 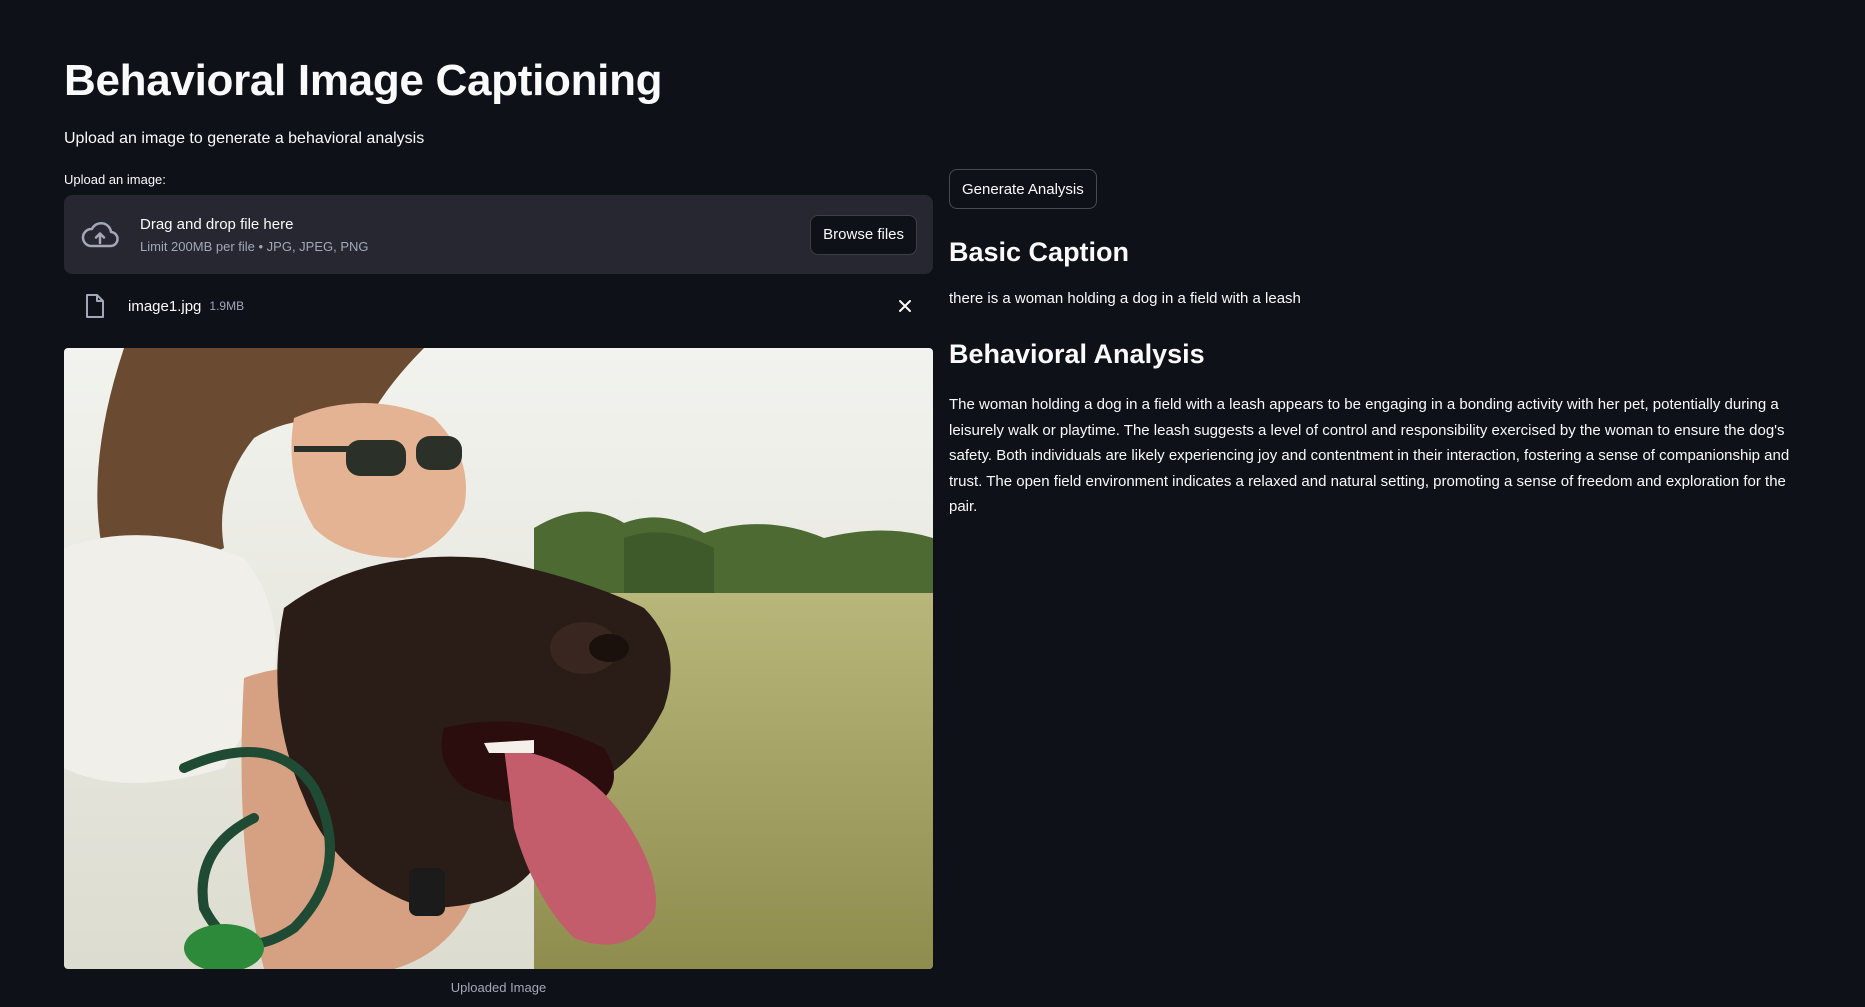 What do you see at coordinates (498, 306) in the screenshot?
I see `uploaded-file-row: image1.jpg 1.9MB` at bounding box center [498, 306].